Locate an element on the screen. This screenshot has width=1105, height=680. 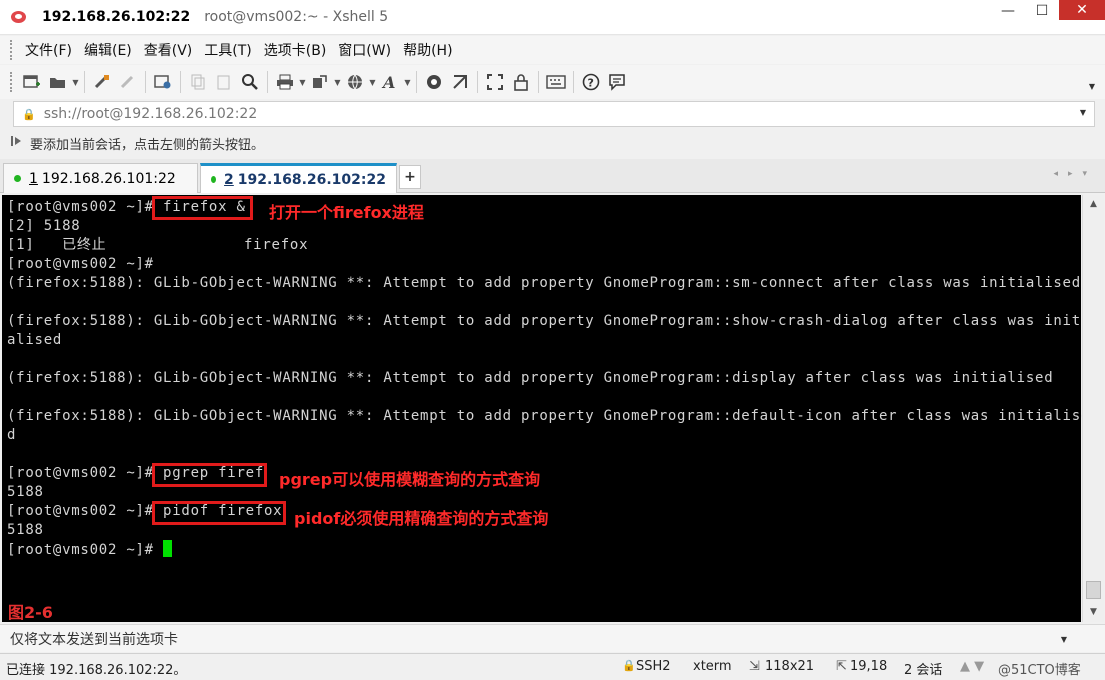
compose-target-label: 仅将文本发送到当前选项卡 is located at coordinates (94, 639).